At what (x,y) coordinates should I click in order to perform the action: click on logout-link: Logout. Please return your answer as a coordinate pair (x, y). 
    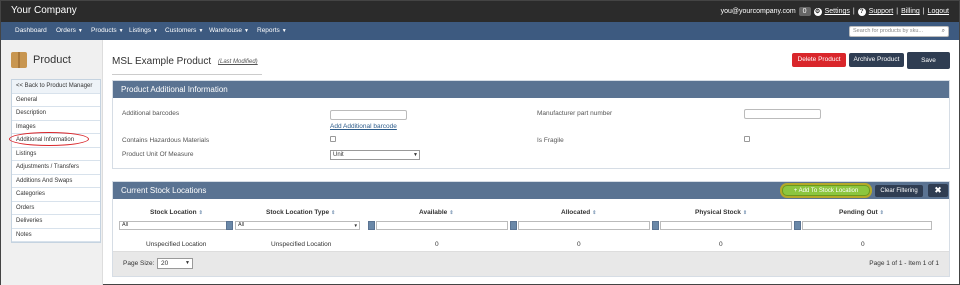
    Looking at the image, I should click on (938, 11).